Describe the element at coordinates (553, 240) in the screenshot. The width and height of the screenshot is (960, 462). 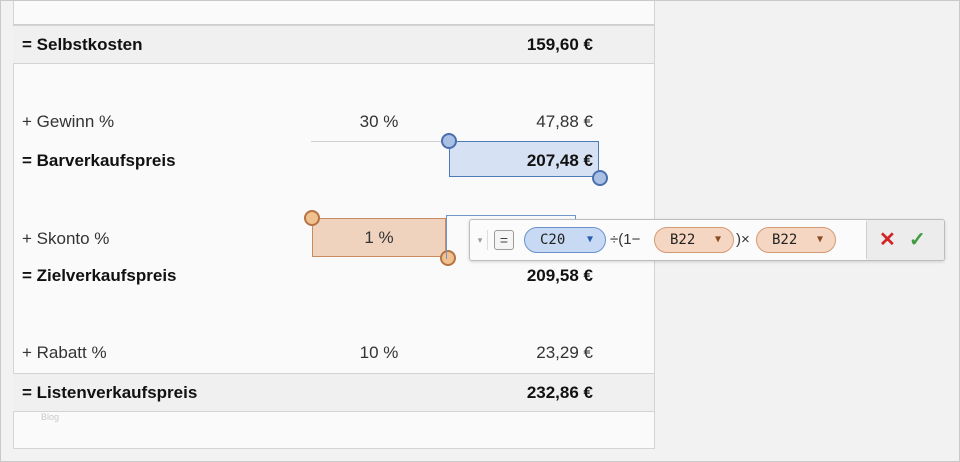
I see `token-label: C20` at that location.